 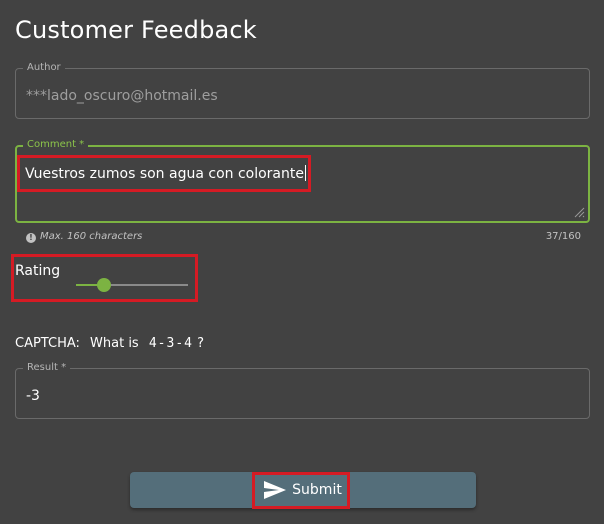 I want to click on result-field: Result * -3, so click(x=302, y=390).